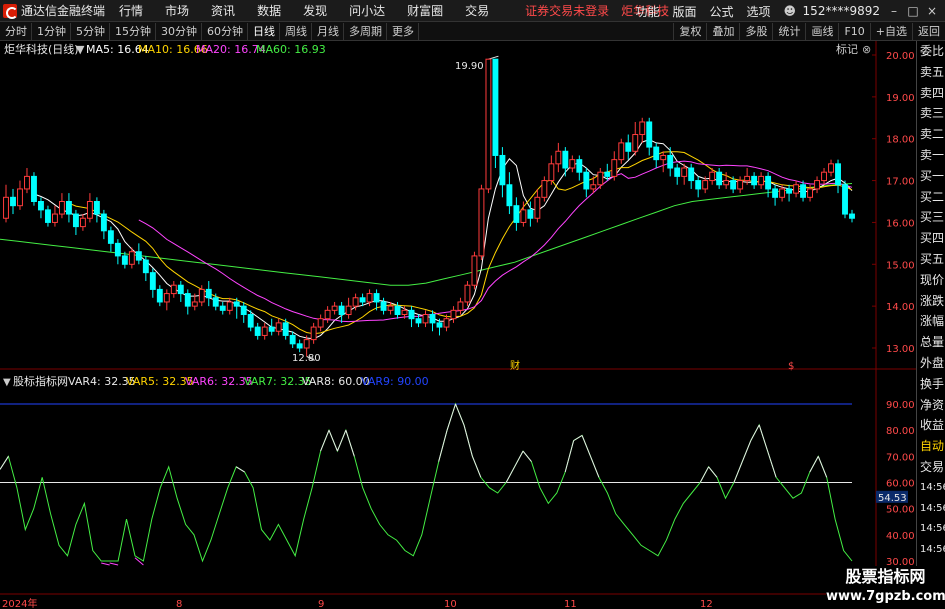  What do you see at coordinates (894, 11) in the screenshot?
I see `minimize-icon: –` at bounding box center [894, 11].